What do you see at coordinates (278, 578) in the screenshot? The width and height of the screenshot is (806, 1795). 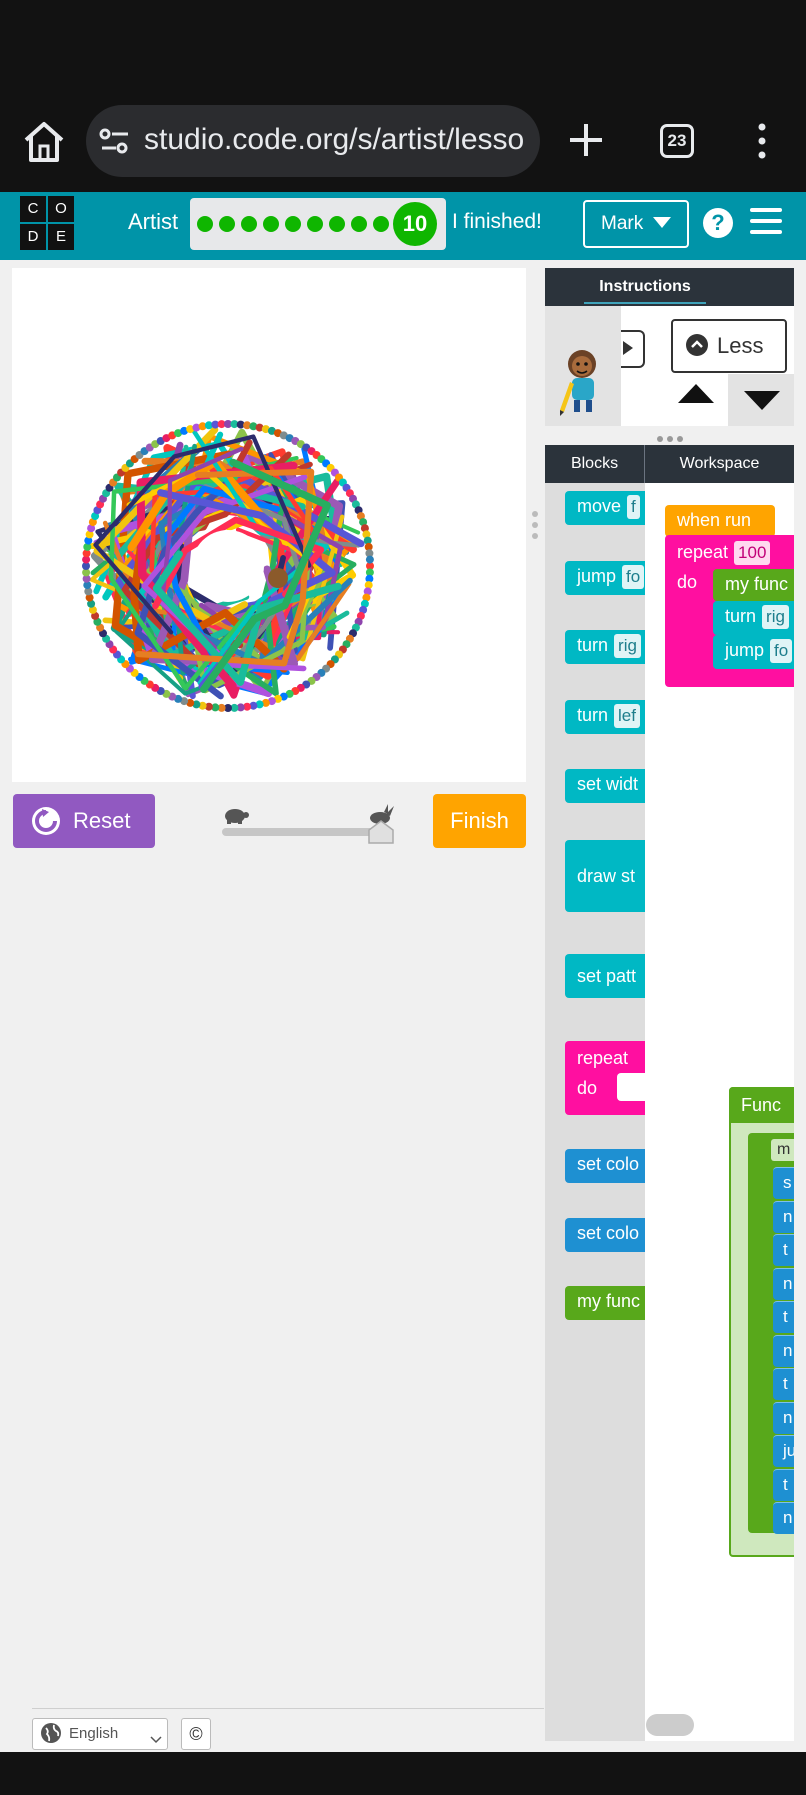 I see `artist-sprite` at bounding box center [278, 578].